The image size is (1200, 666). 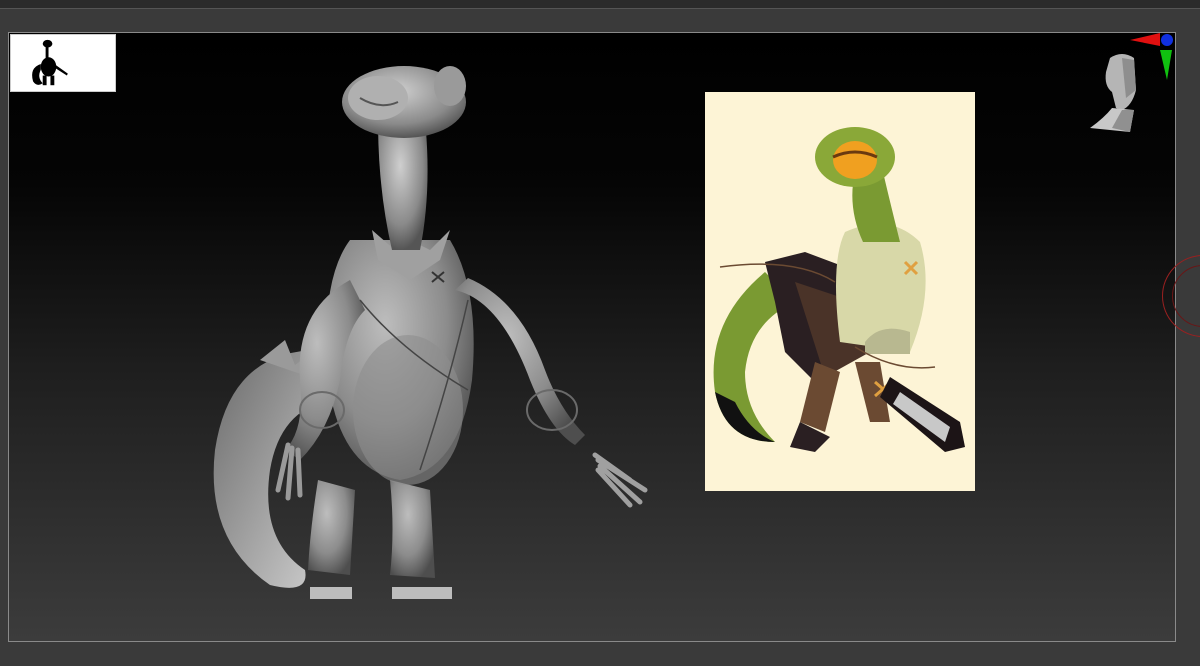 I want to click on reference-artwork-icon, so click(x=840, y=291).